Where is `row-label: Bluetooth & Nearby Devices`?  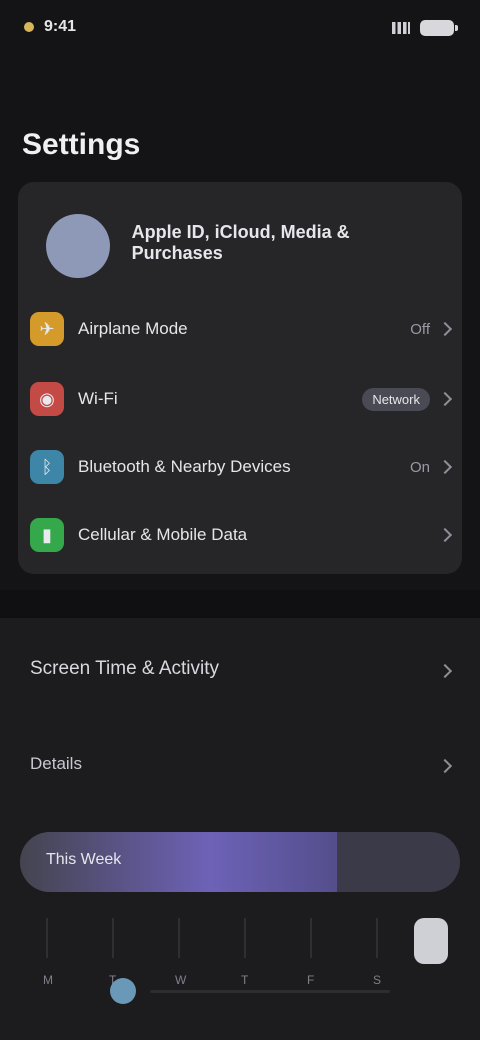
row-label: Bluetooth & Nearby Devices is located at coordinates (184, 466).